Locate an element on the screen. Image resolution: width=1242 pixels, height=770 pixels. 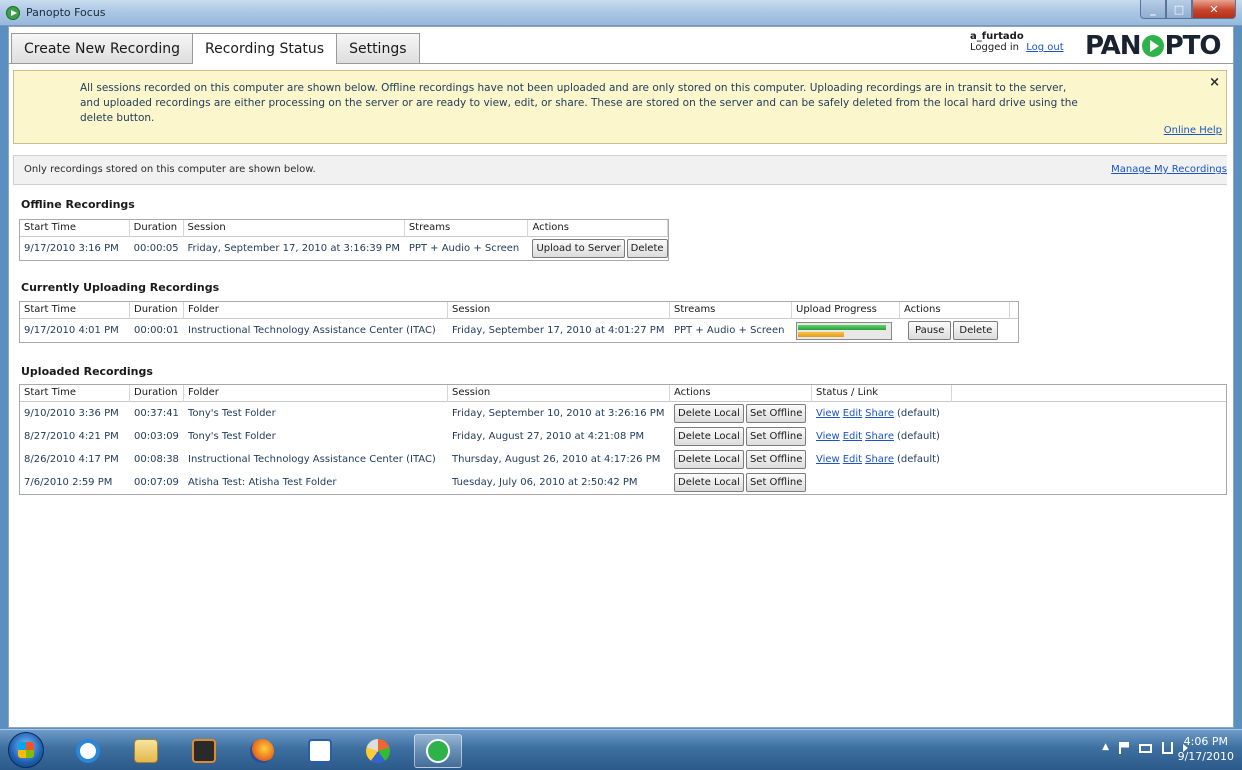
explorer-folder-icon is located at coordinates (146, 751).